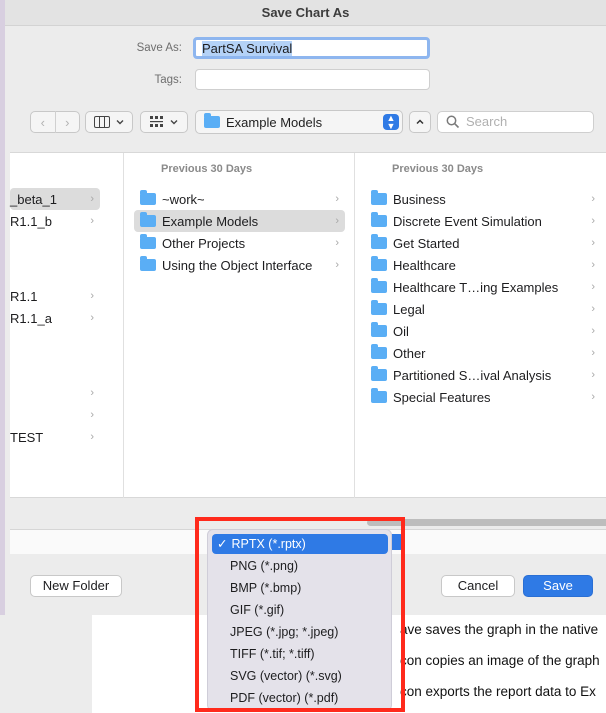 This screenshot has height=713, width=606. I want to click on list-item: Legal ›, so click(483, 309).